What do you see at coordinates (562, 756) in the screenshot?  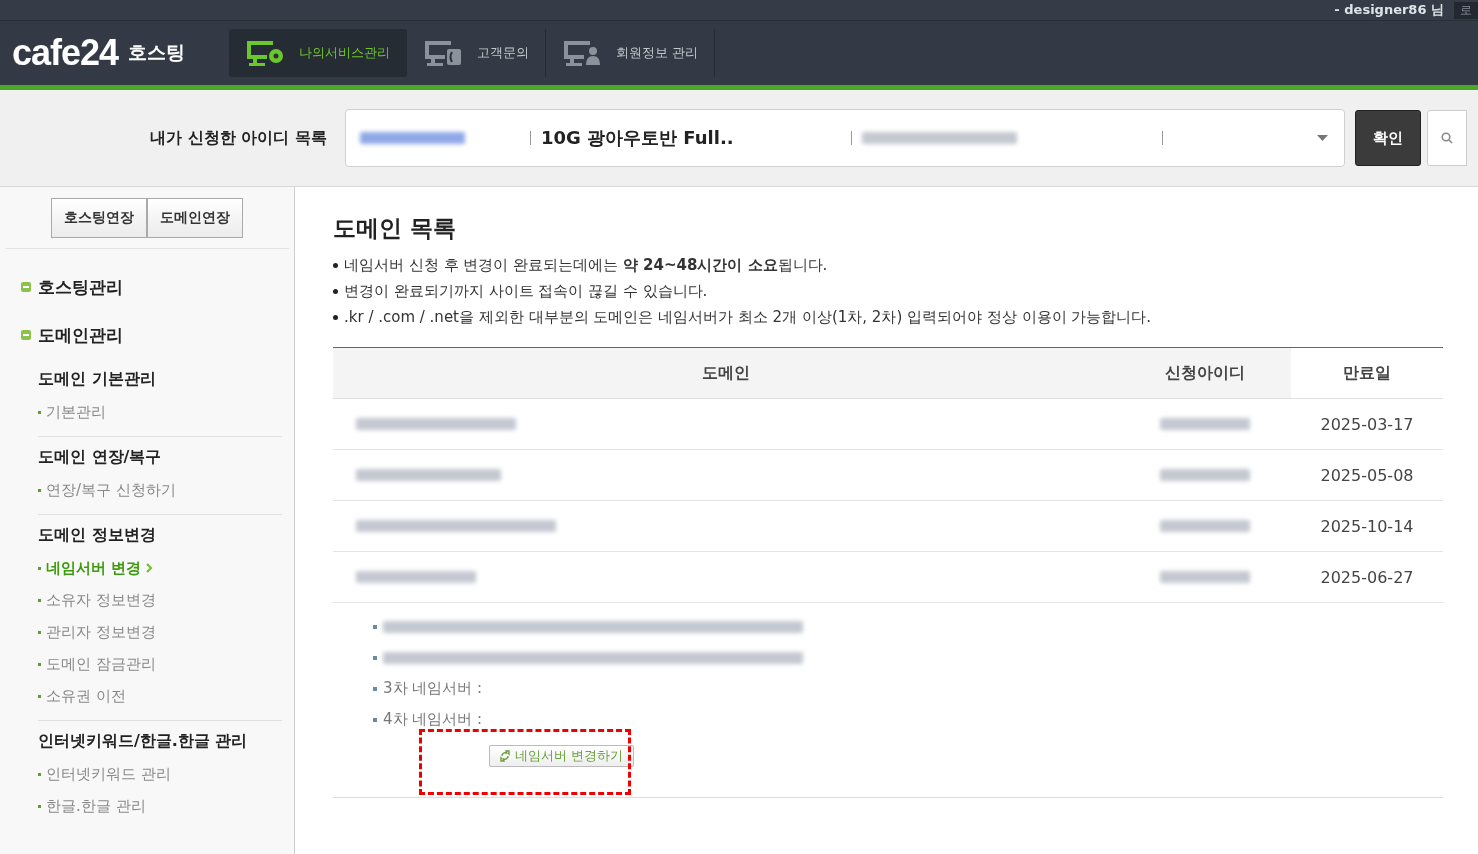 I see `change-nameserver-button: 네임서버 변경하기` at bounding box center [562, 756].